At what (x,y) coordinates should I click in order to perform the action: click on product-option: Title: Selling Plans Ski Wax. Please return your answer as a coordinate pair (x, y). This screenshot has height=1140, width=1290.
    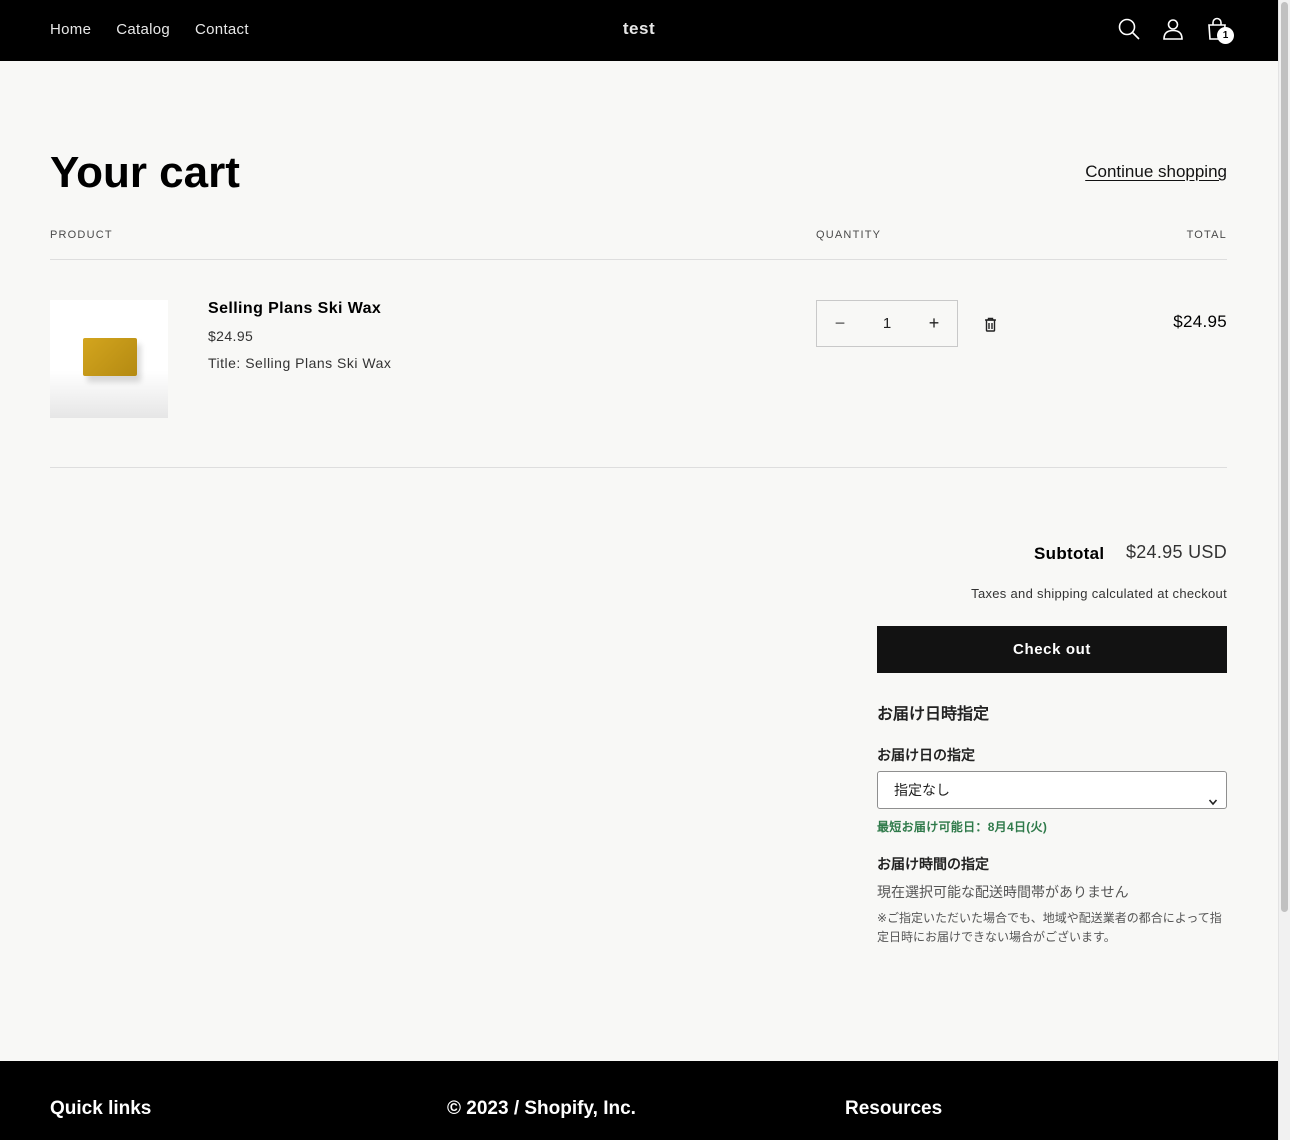
    Looking at the image, I should click on (300, 363).